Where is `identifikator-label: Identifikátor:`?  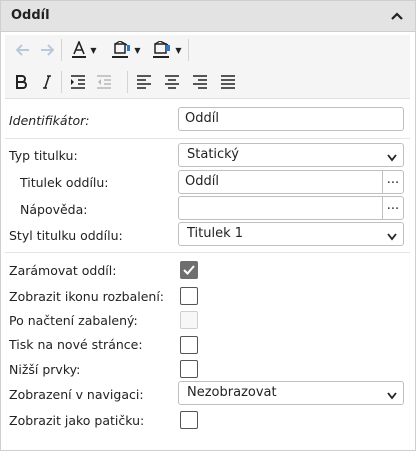
identifikator-label: Identifikátor: is located at coordinates (49, 120).